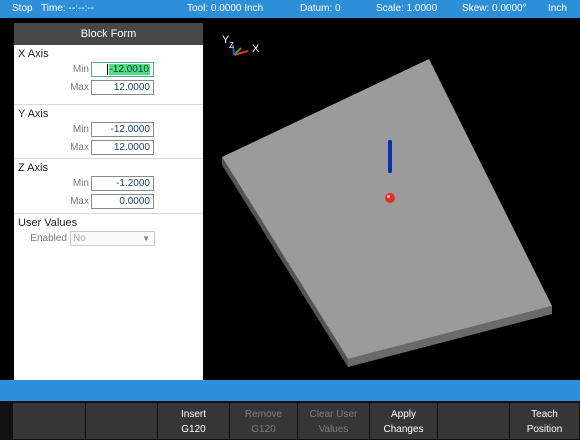 This screenshot has width=580, height=440. What do you see at coordinates (122, 147) in the screenshot?
I see `y-max-input: 12.0000` at bounding box center [122, 147].